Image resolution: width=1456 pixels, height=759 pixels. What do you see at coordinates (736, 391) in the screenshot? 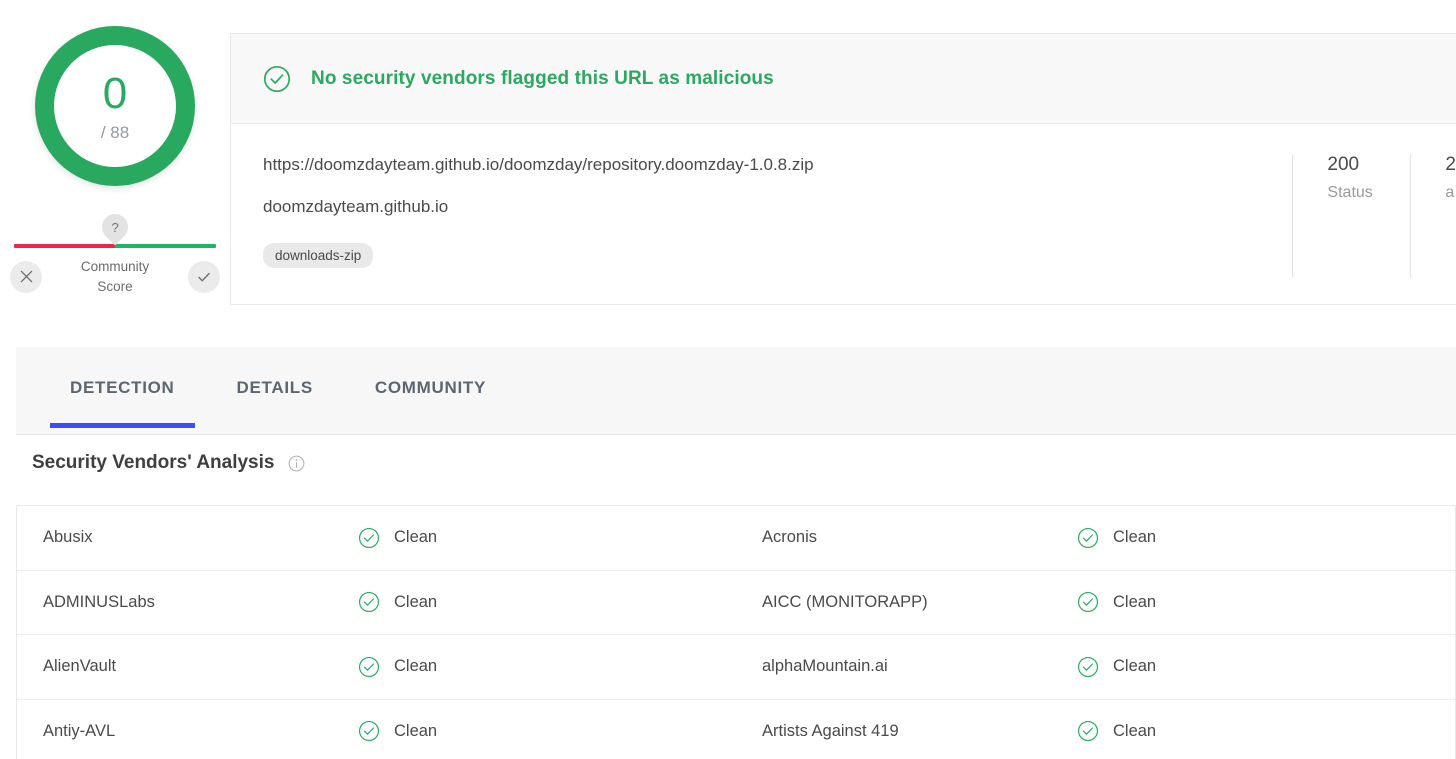
I see `report-tabs: DETECTION DETAILS COMMUNITY` at bounding box center [736, 391].